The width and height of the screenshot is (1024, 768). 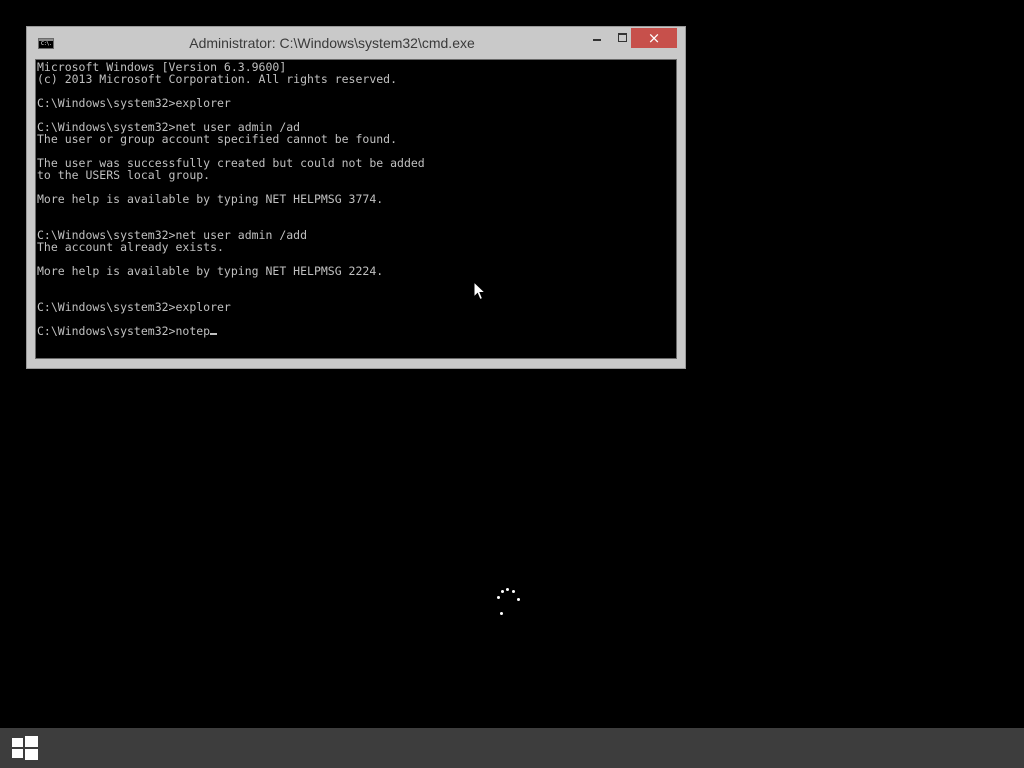 I want to click on maximize-icon, so click(x=622, y=37).